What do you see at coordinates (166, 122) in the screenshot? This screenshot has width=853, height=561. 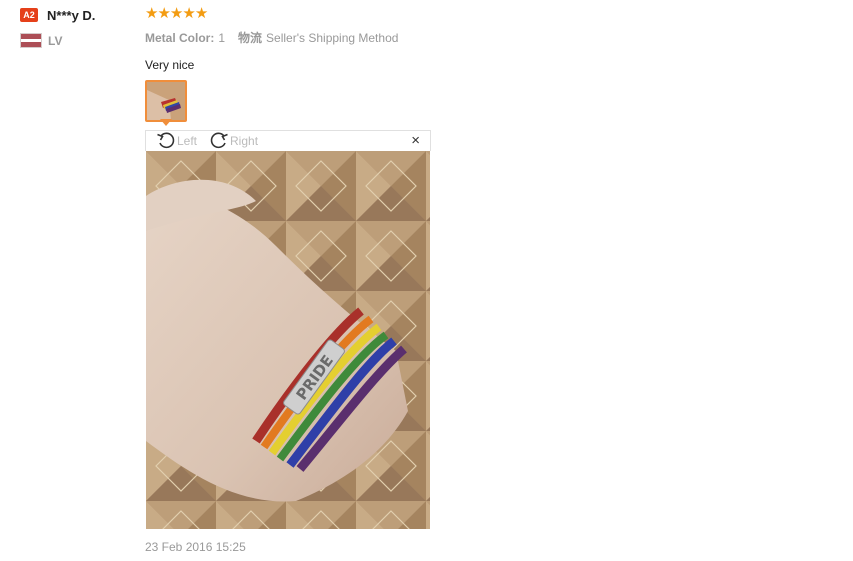 I see `thumbnail-pointer` at bounding box center [166, 122].